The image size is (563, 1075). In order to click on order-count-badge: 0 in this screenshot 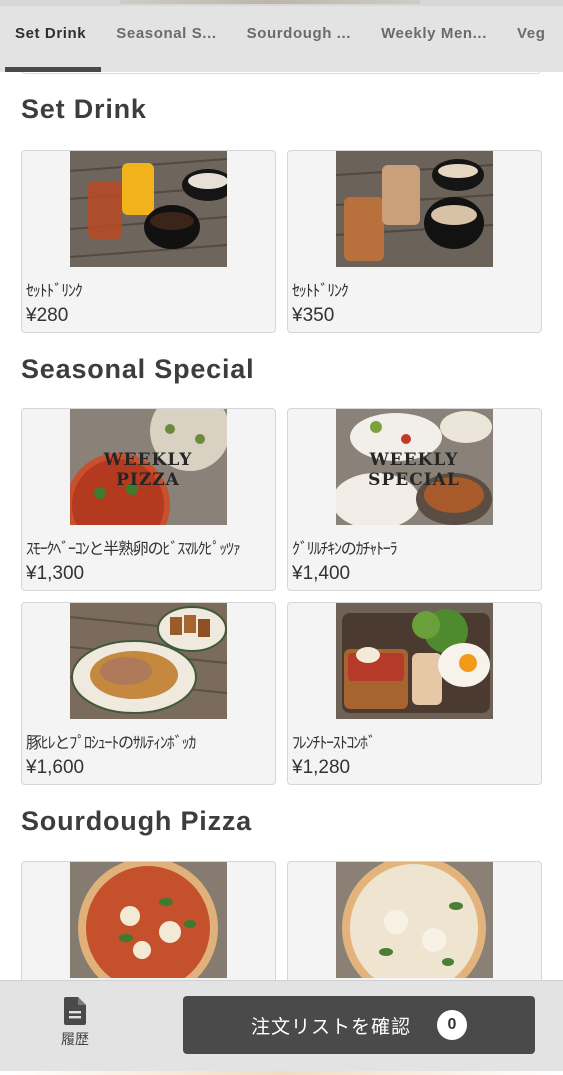, I will do `click(452, 1025)`.